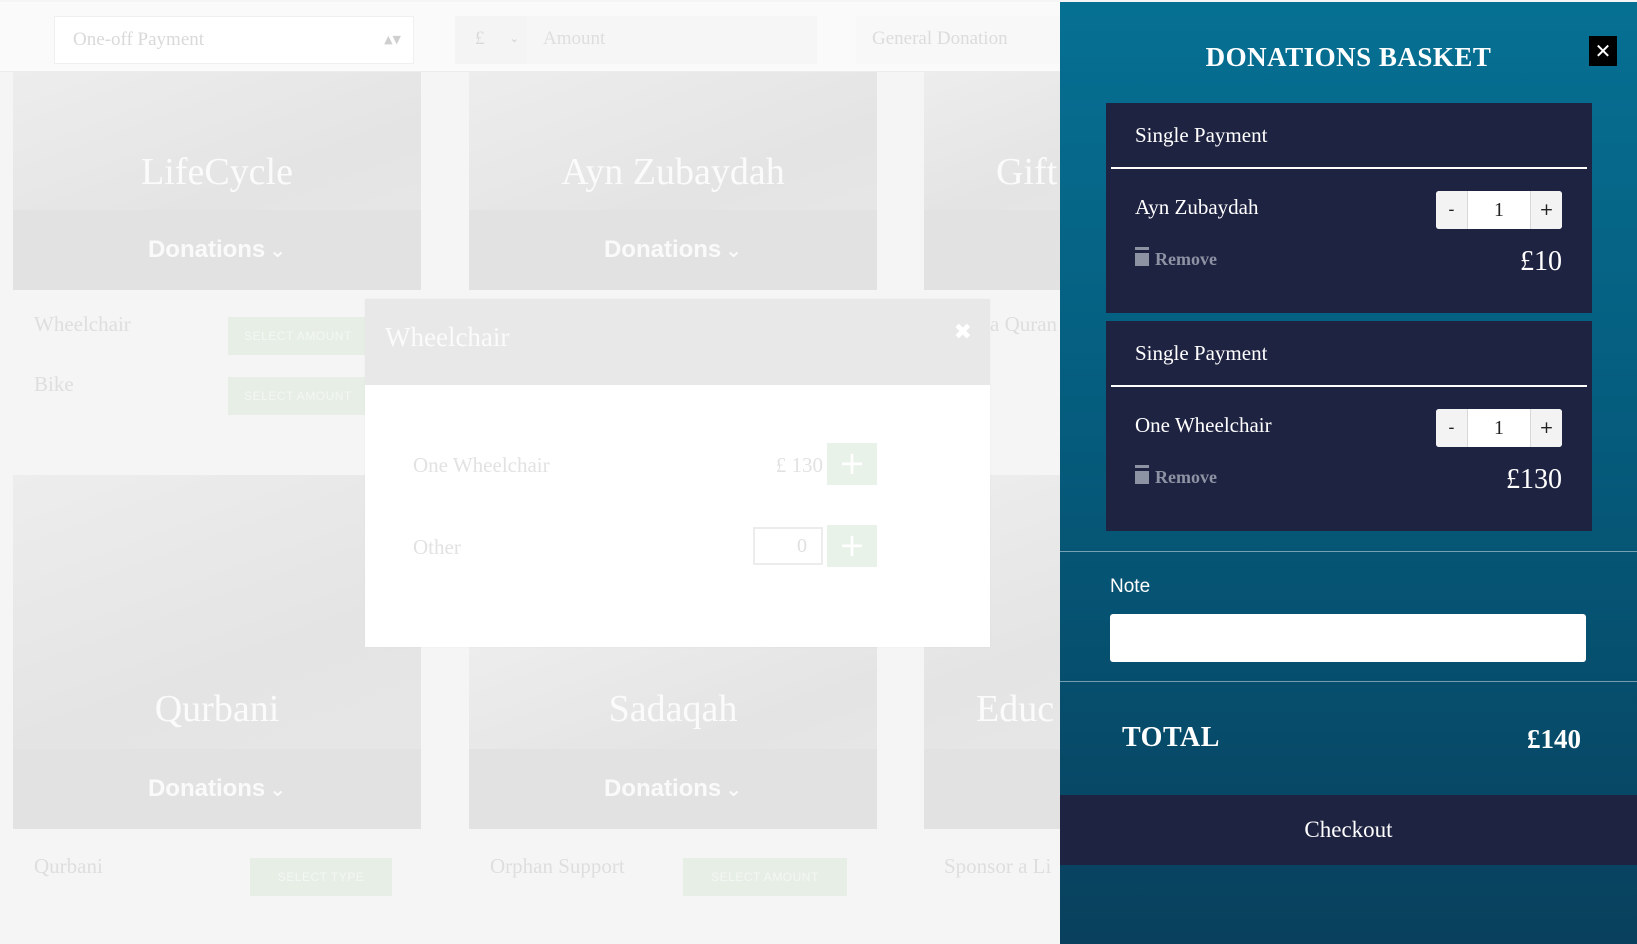 The image size is (1637, 944). I want to click on item-label-sponsor: Sponsor a Li, so click(998, 866).